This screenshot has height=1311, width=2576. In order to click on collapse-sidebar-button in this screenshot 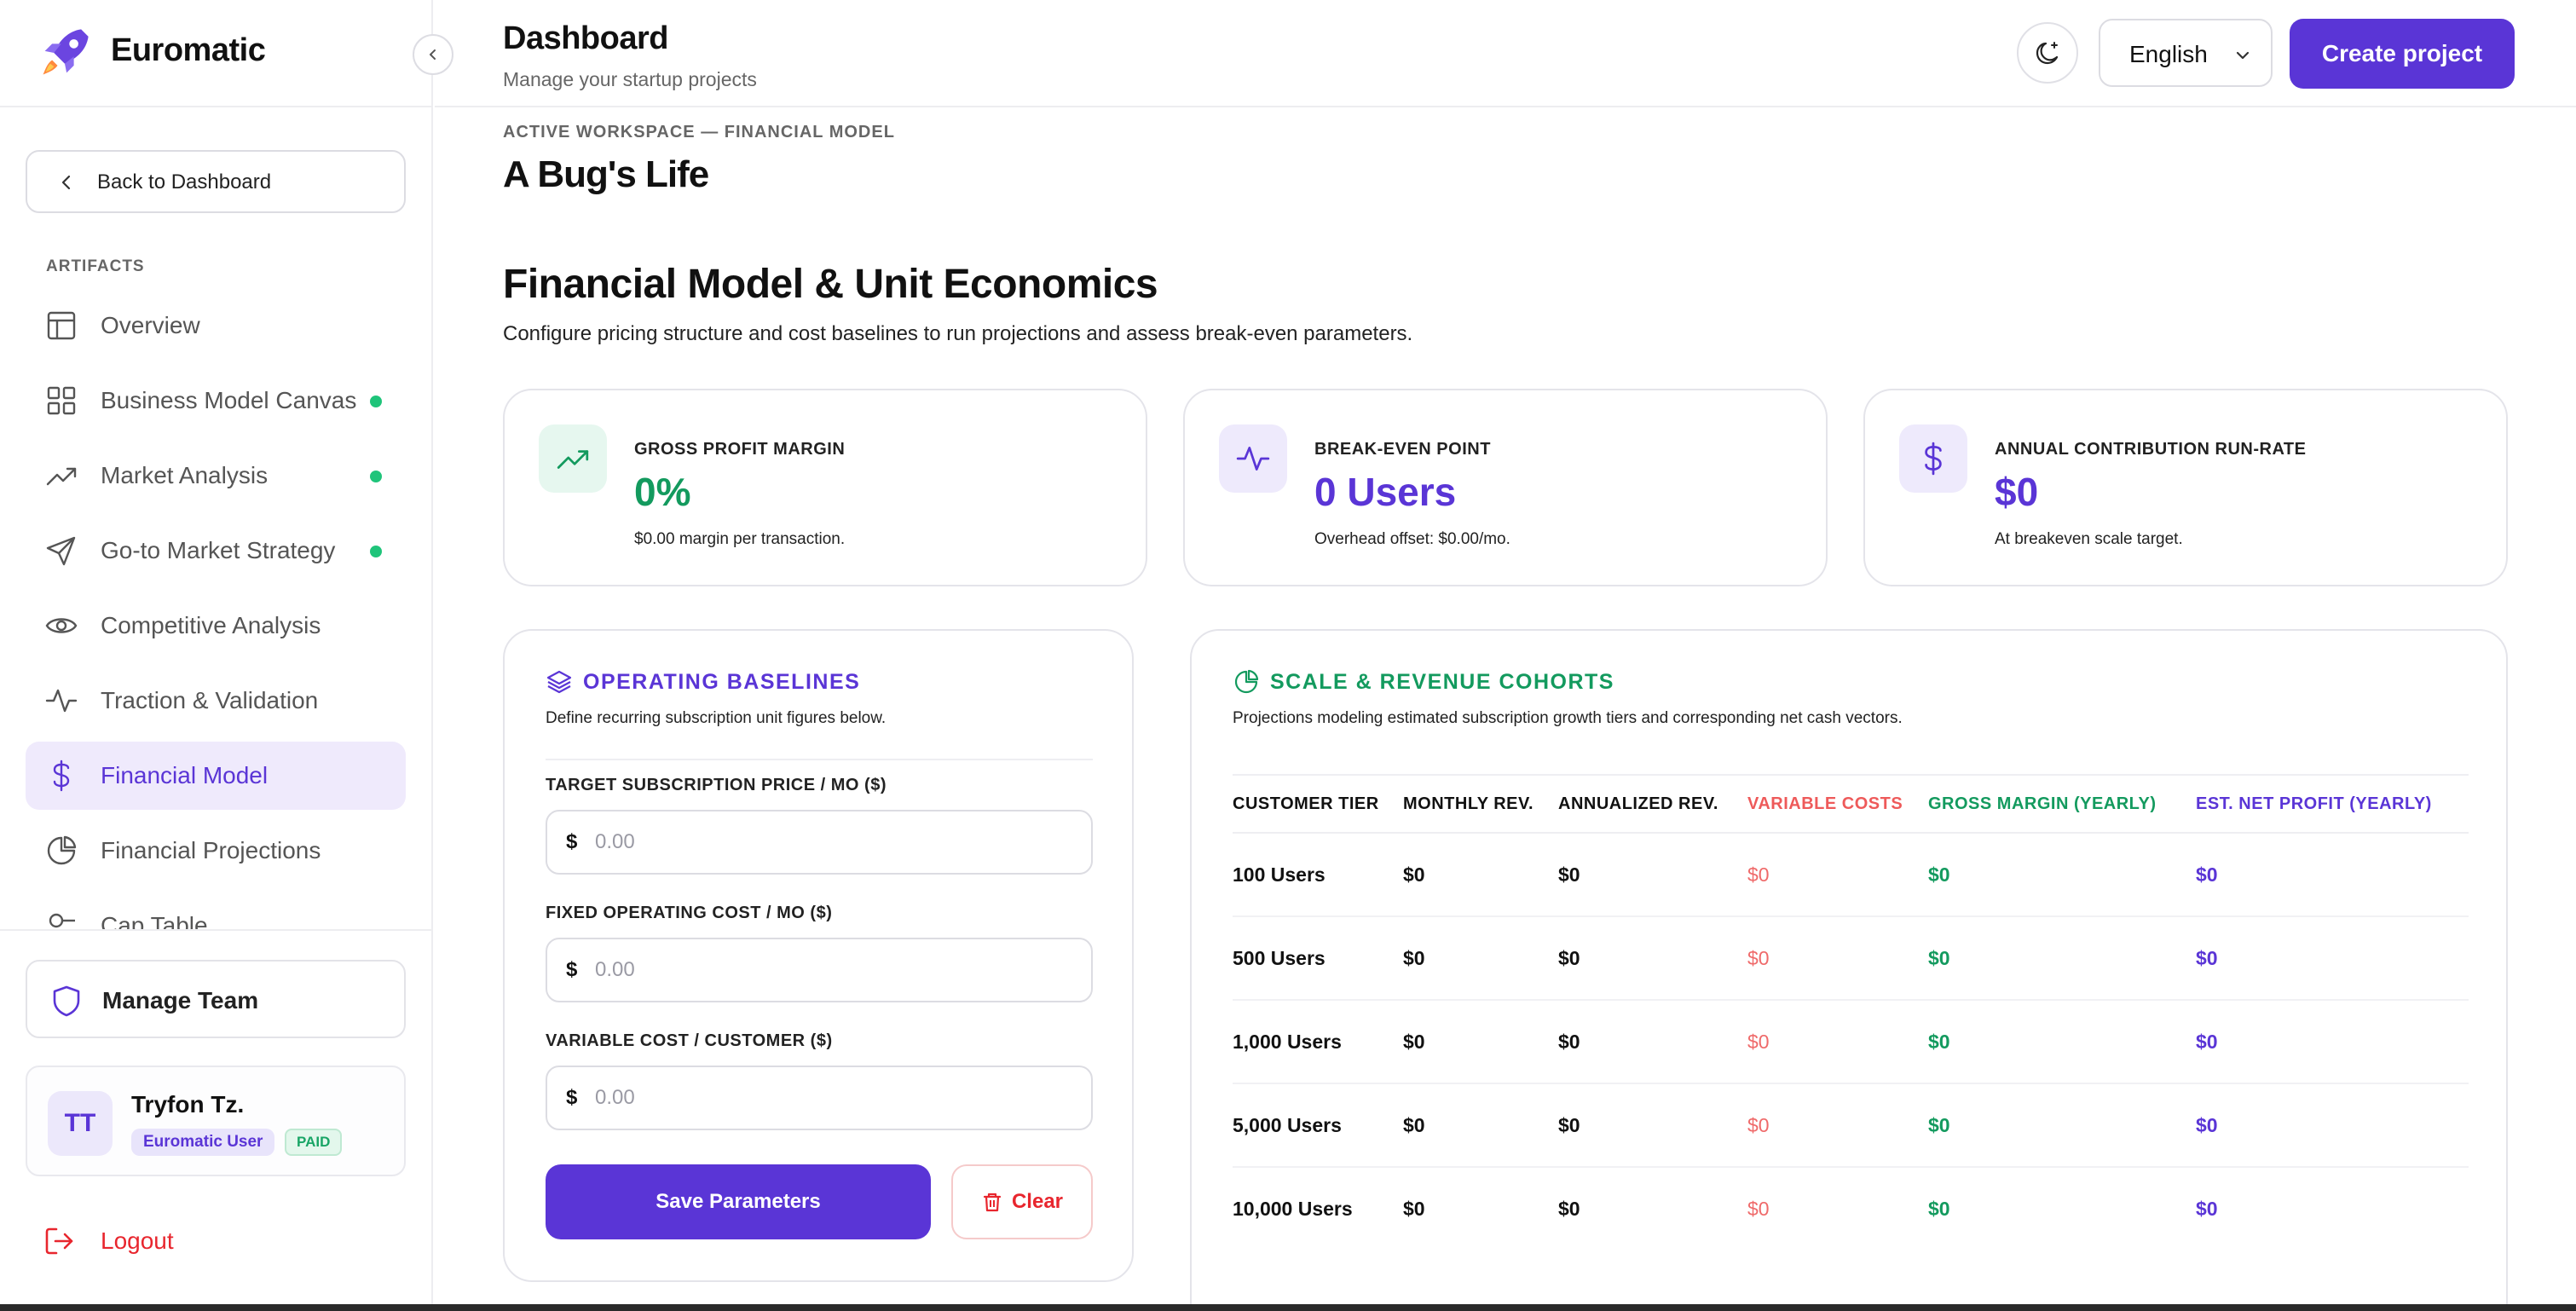, I will do `click(433, 54)`.